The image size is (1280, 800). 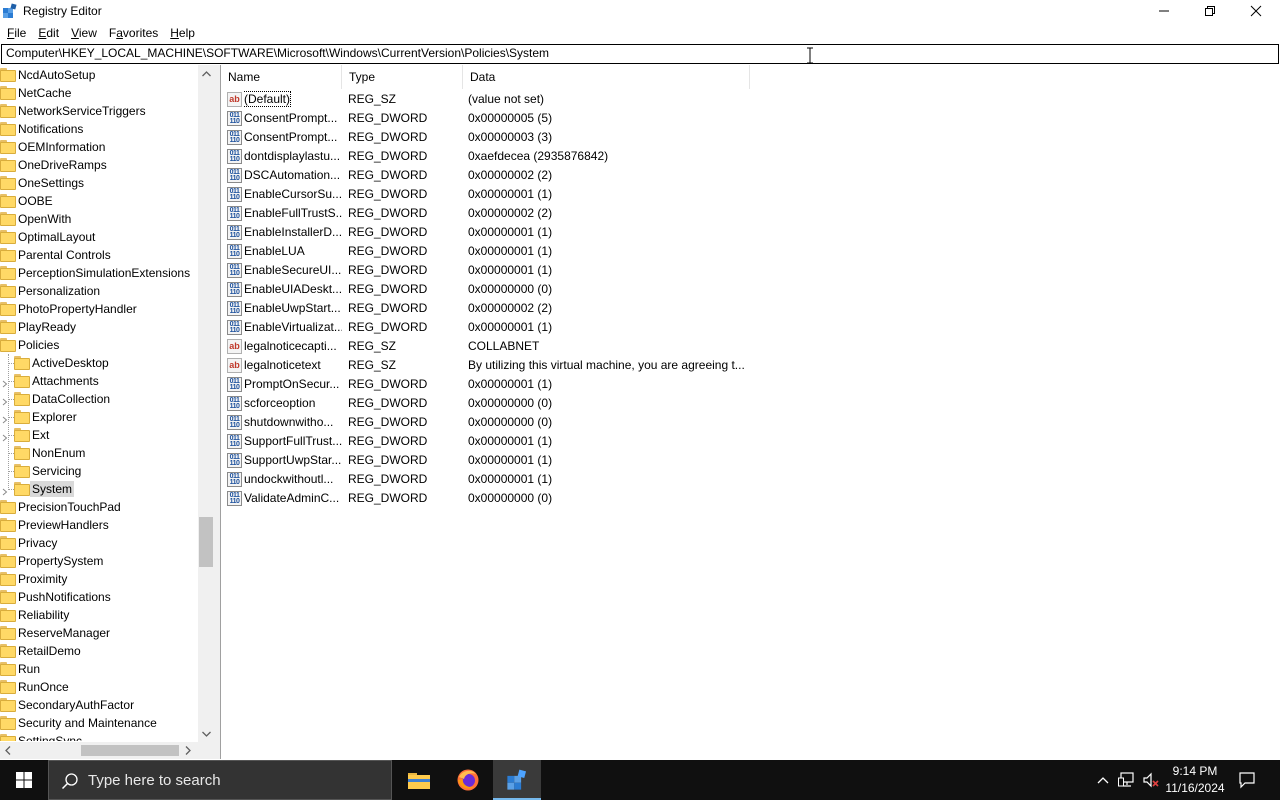 I want to click on tree-item: PreviewHandlers, so click(x=55, y=525).